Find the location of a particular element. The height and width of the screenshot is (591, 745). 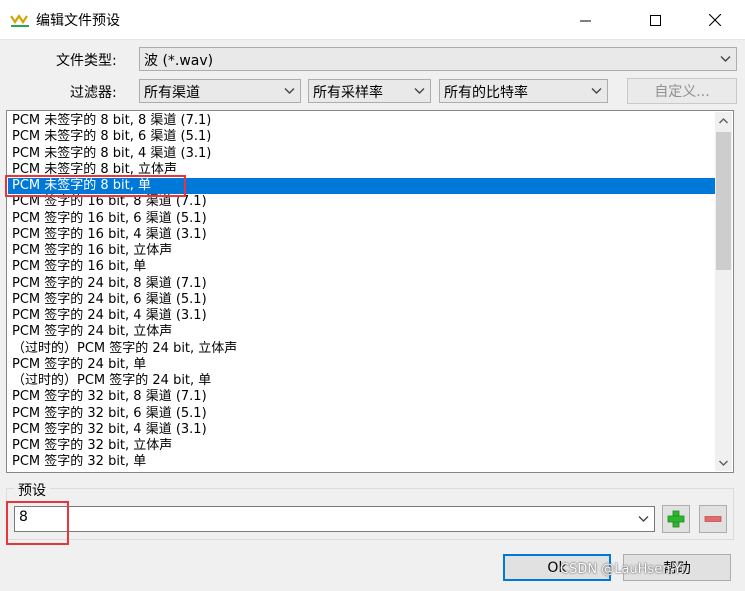

list-item: PCM 签字的 32 bit, 4 渠道 (3.1) is located at coordinates (362, 430).